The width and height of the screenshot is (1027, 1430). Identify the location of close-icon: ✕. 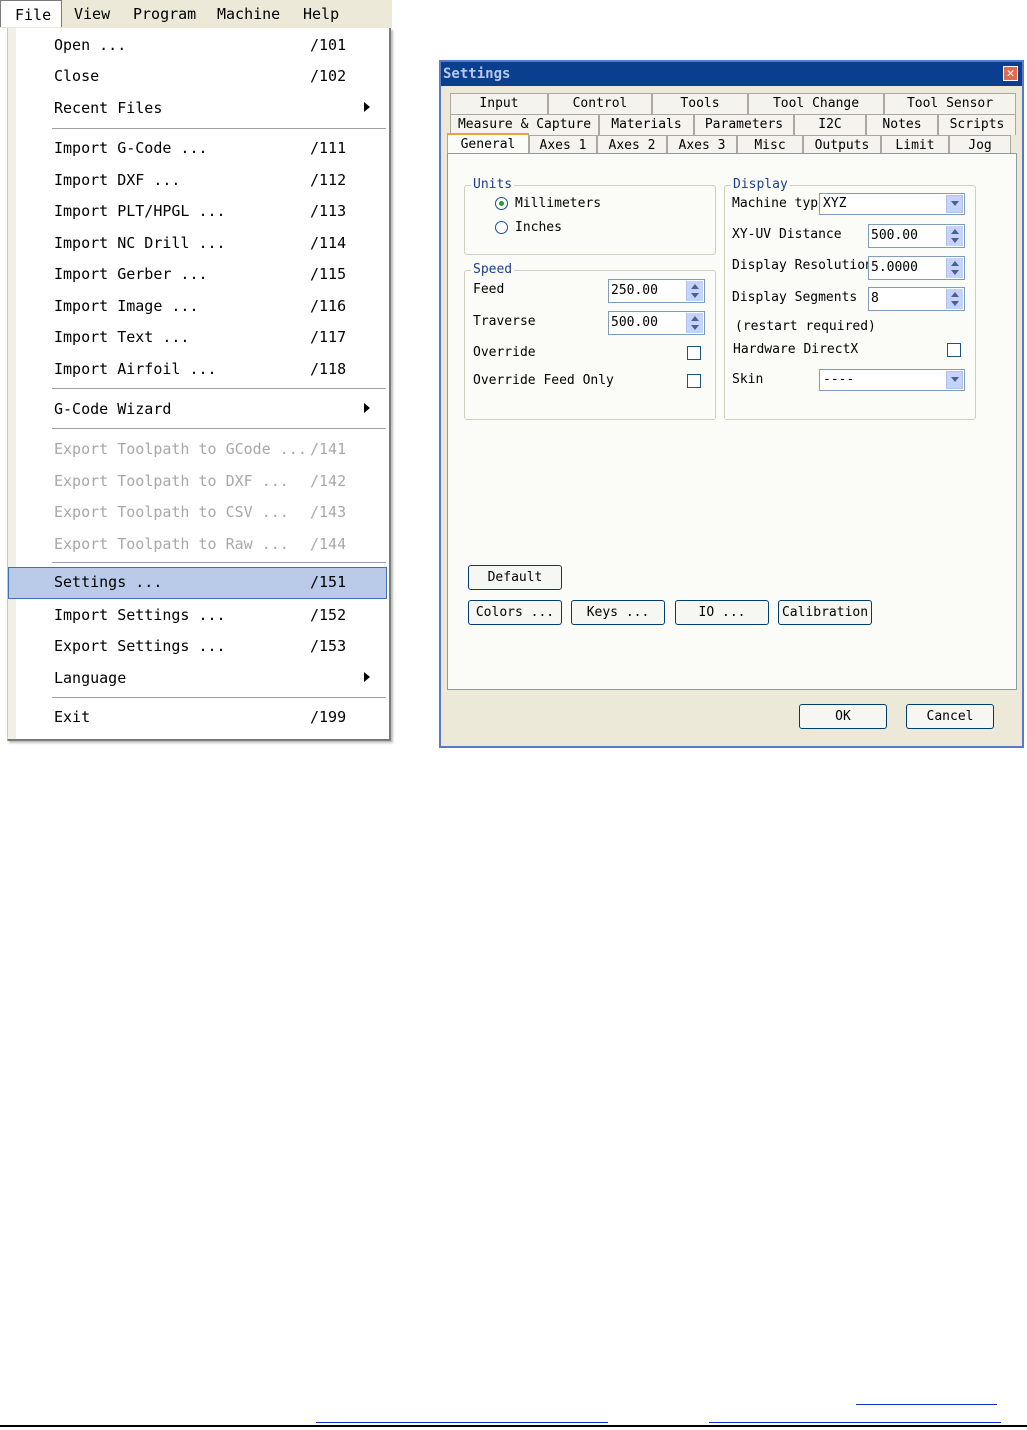
(1010, 73).